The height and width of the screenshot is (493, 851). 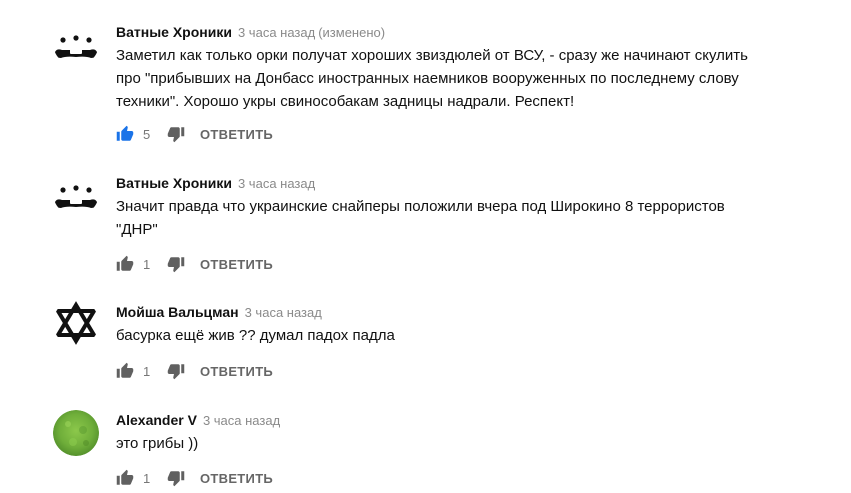 I want to click on comment-text-line: басурка ещё жив ?? думал падох падла, so click(x=255, y=335).